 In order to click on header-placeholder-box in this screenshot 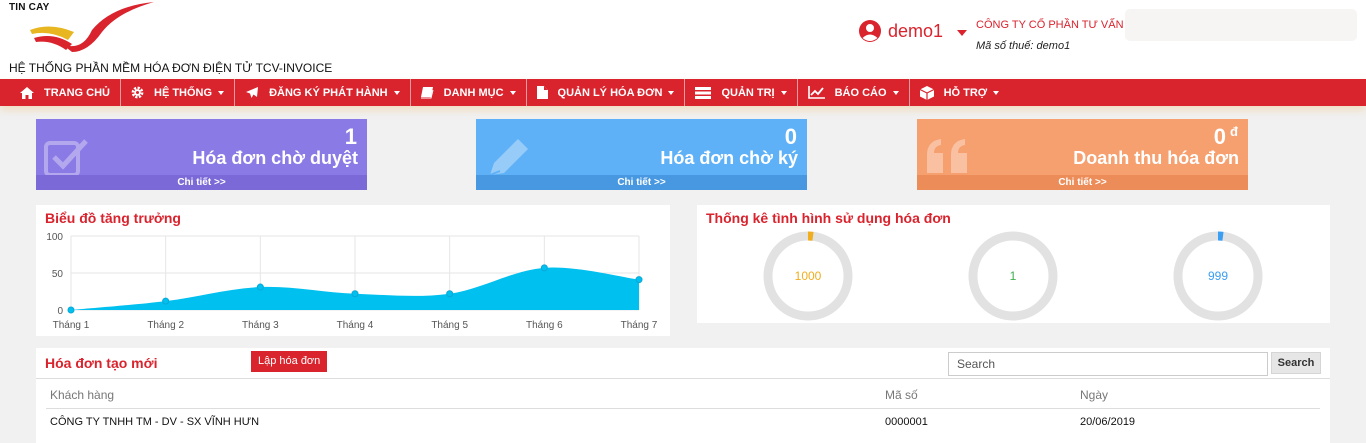, I will do `click(1241, 25)`.